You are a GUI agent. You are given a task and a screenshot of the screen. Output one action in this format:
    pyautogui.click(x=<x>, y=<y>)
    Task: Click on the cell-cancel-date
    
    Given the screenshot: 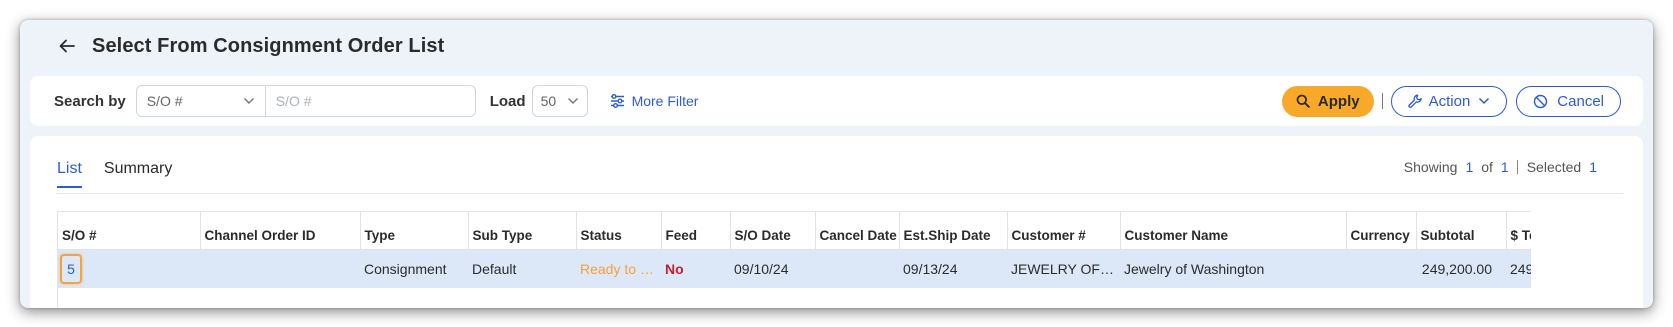 What is the action you would take?
    pyautogui.click(x=857, y=268)
    